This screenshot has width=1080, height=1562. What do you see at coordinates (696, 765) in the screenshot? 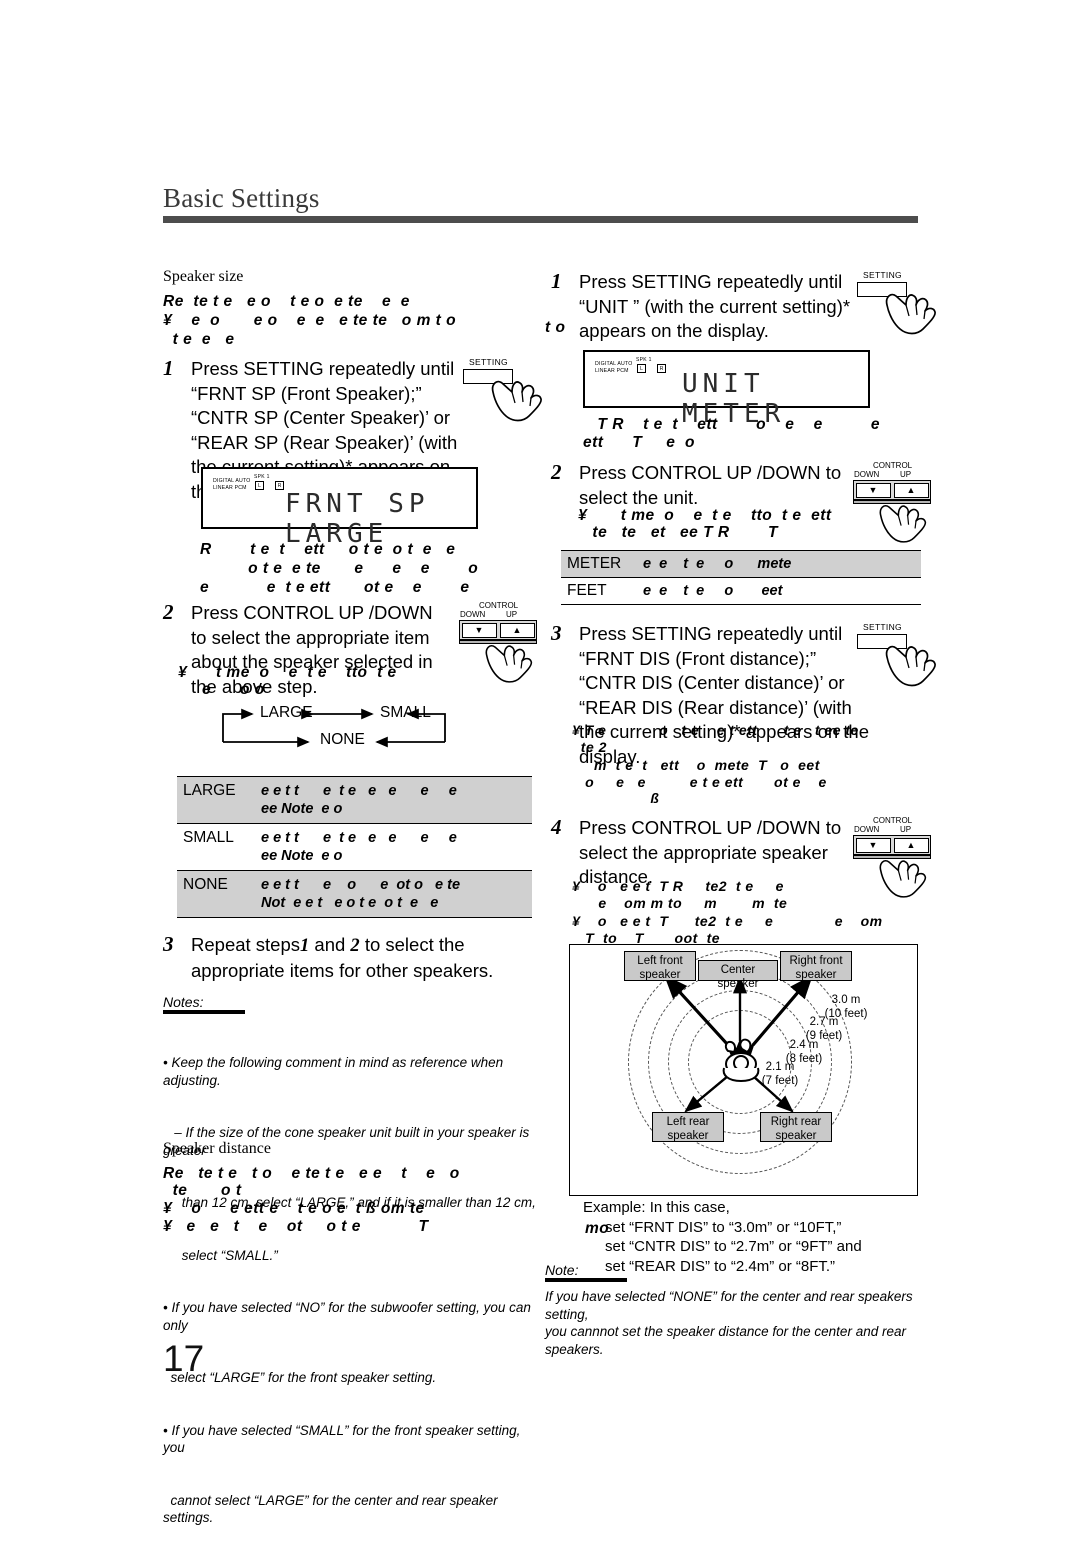
I see `right-step-3-ghost-3: m t e t ett o mete T o eet` at bounding box center [696, 765].